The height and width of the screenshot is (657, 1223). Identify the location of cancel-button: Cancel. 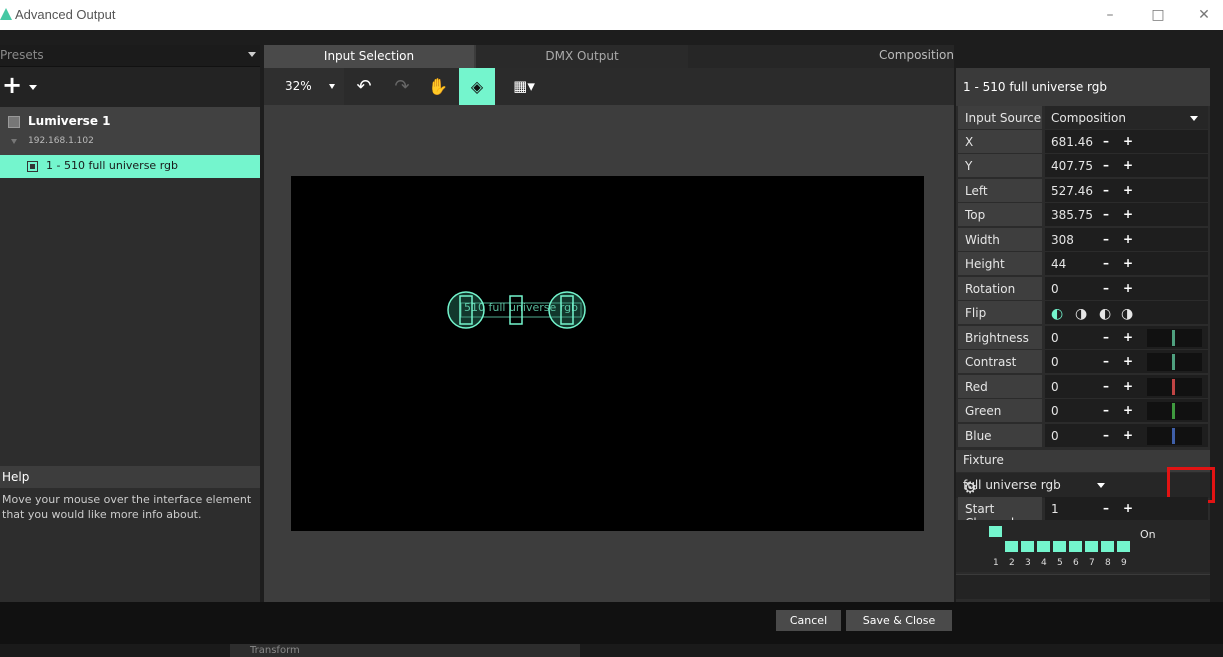
(808, 620).